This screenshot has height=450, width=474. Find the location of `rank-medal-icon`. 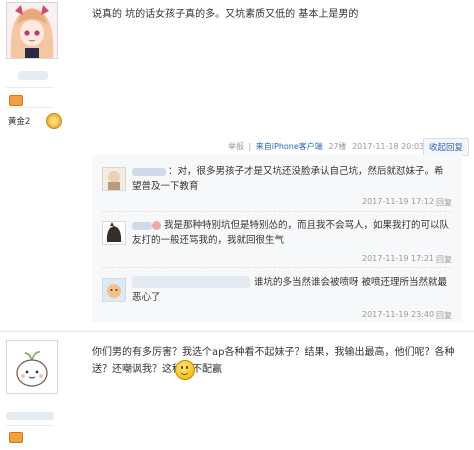

rank-medal-icon is located at coordinates (54, 121).